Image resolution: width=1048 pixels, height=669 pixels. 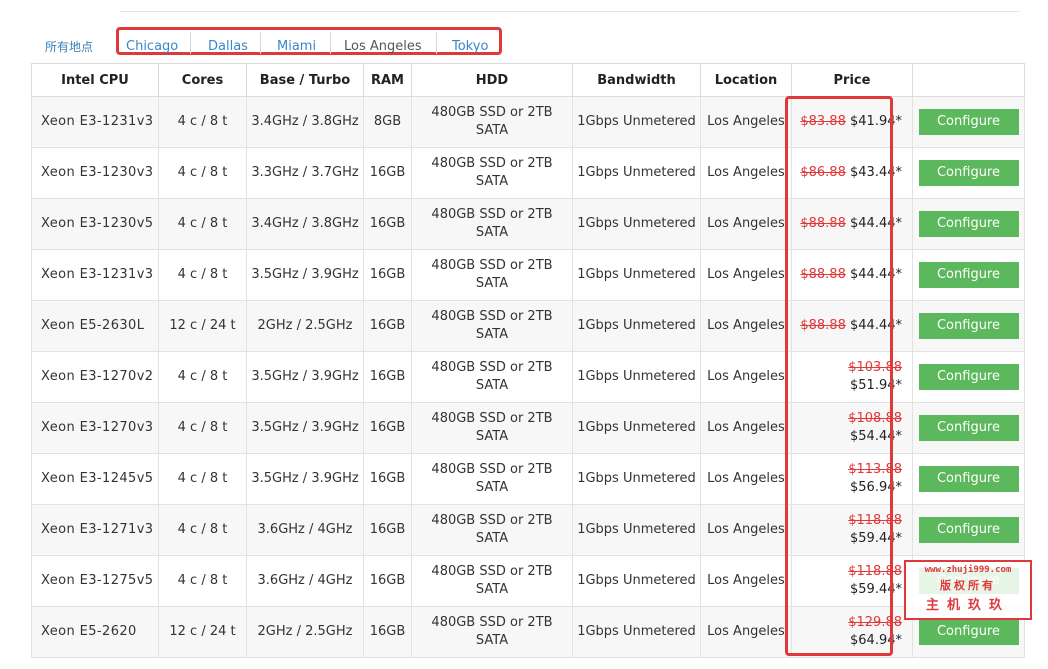 What do you see at coordinates (152, 46) in the screenshot?
I see `tab-chicago: Chicago` at bounding box center [152, 46].